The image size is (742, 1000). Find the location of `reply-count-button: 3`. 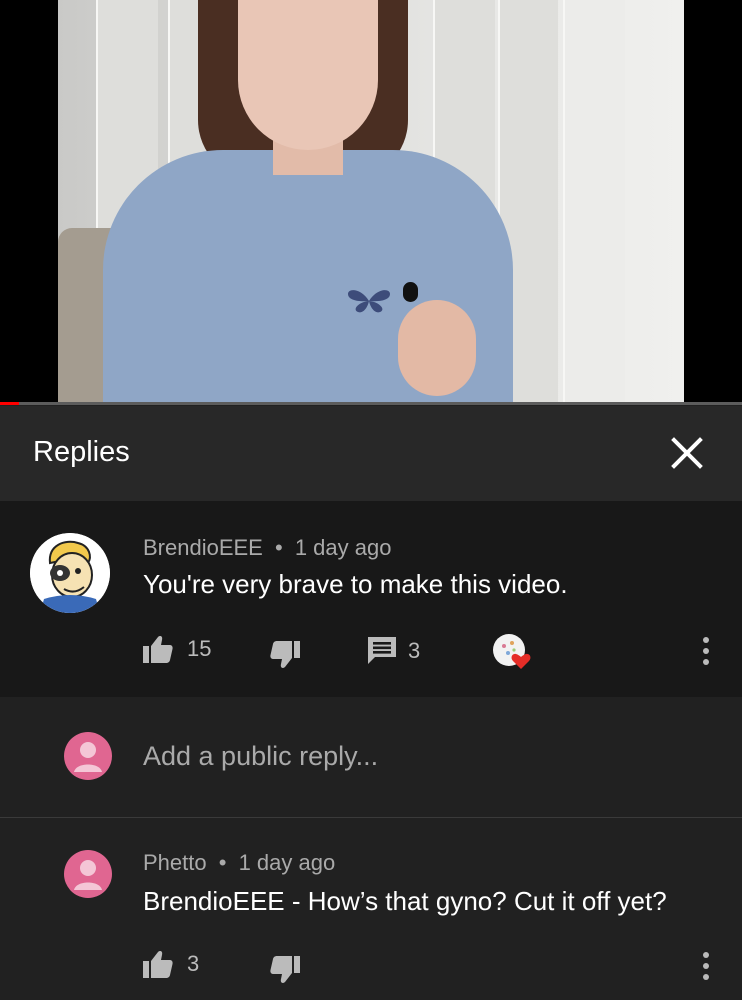

reply-count-button: 3 is located at coordinates (394, 651).